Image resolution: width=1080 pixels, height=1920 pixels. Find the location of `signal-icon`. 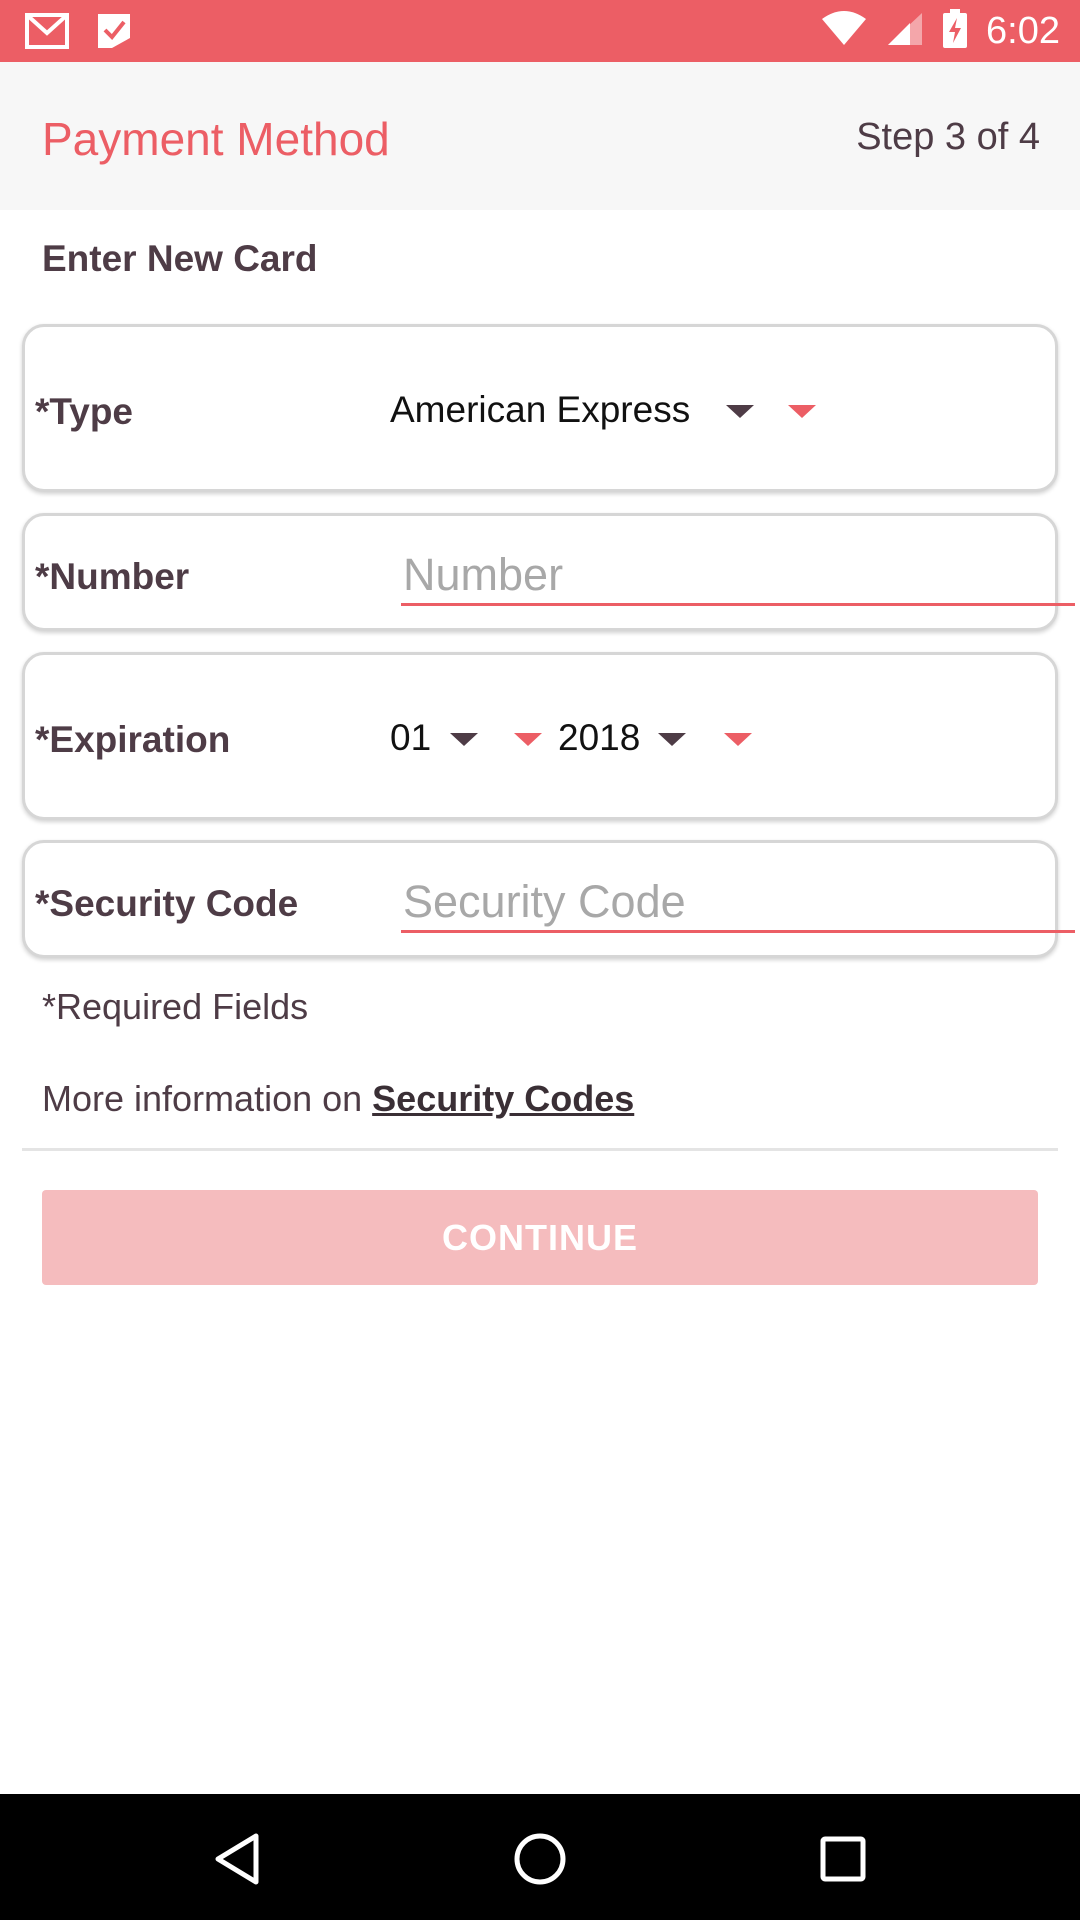

signal-icon is located at coordinates (905, 31).